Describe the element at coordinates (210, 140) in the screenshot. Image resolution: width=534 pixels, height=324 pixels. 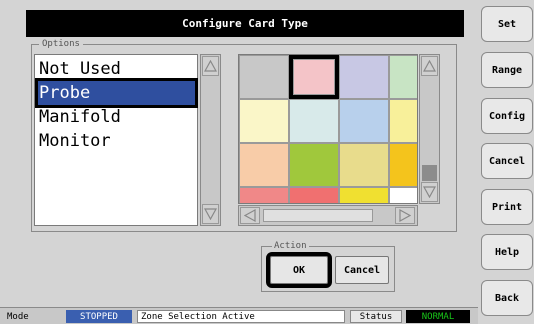
I see `list-scrollbar` at that location.